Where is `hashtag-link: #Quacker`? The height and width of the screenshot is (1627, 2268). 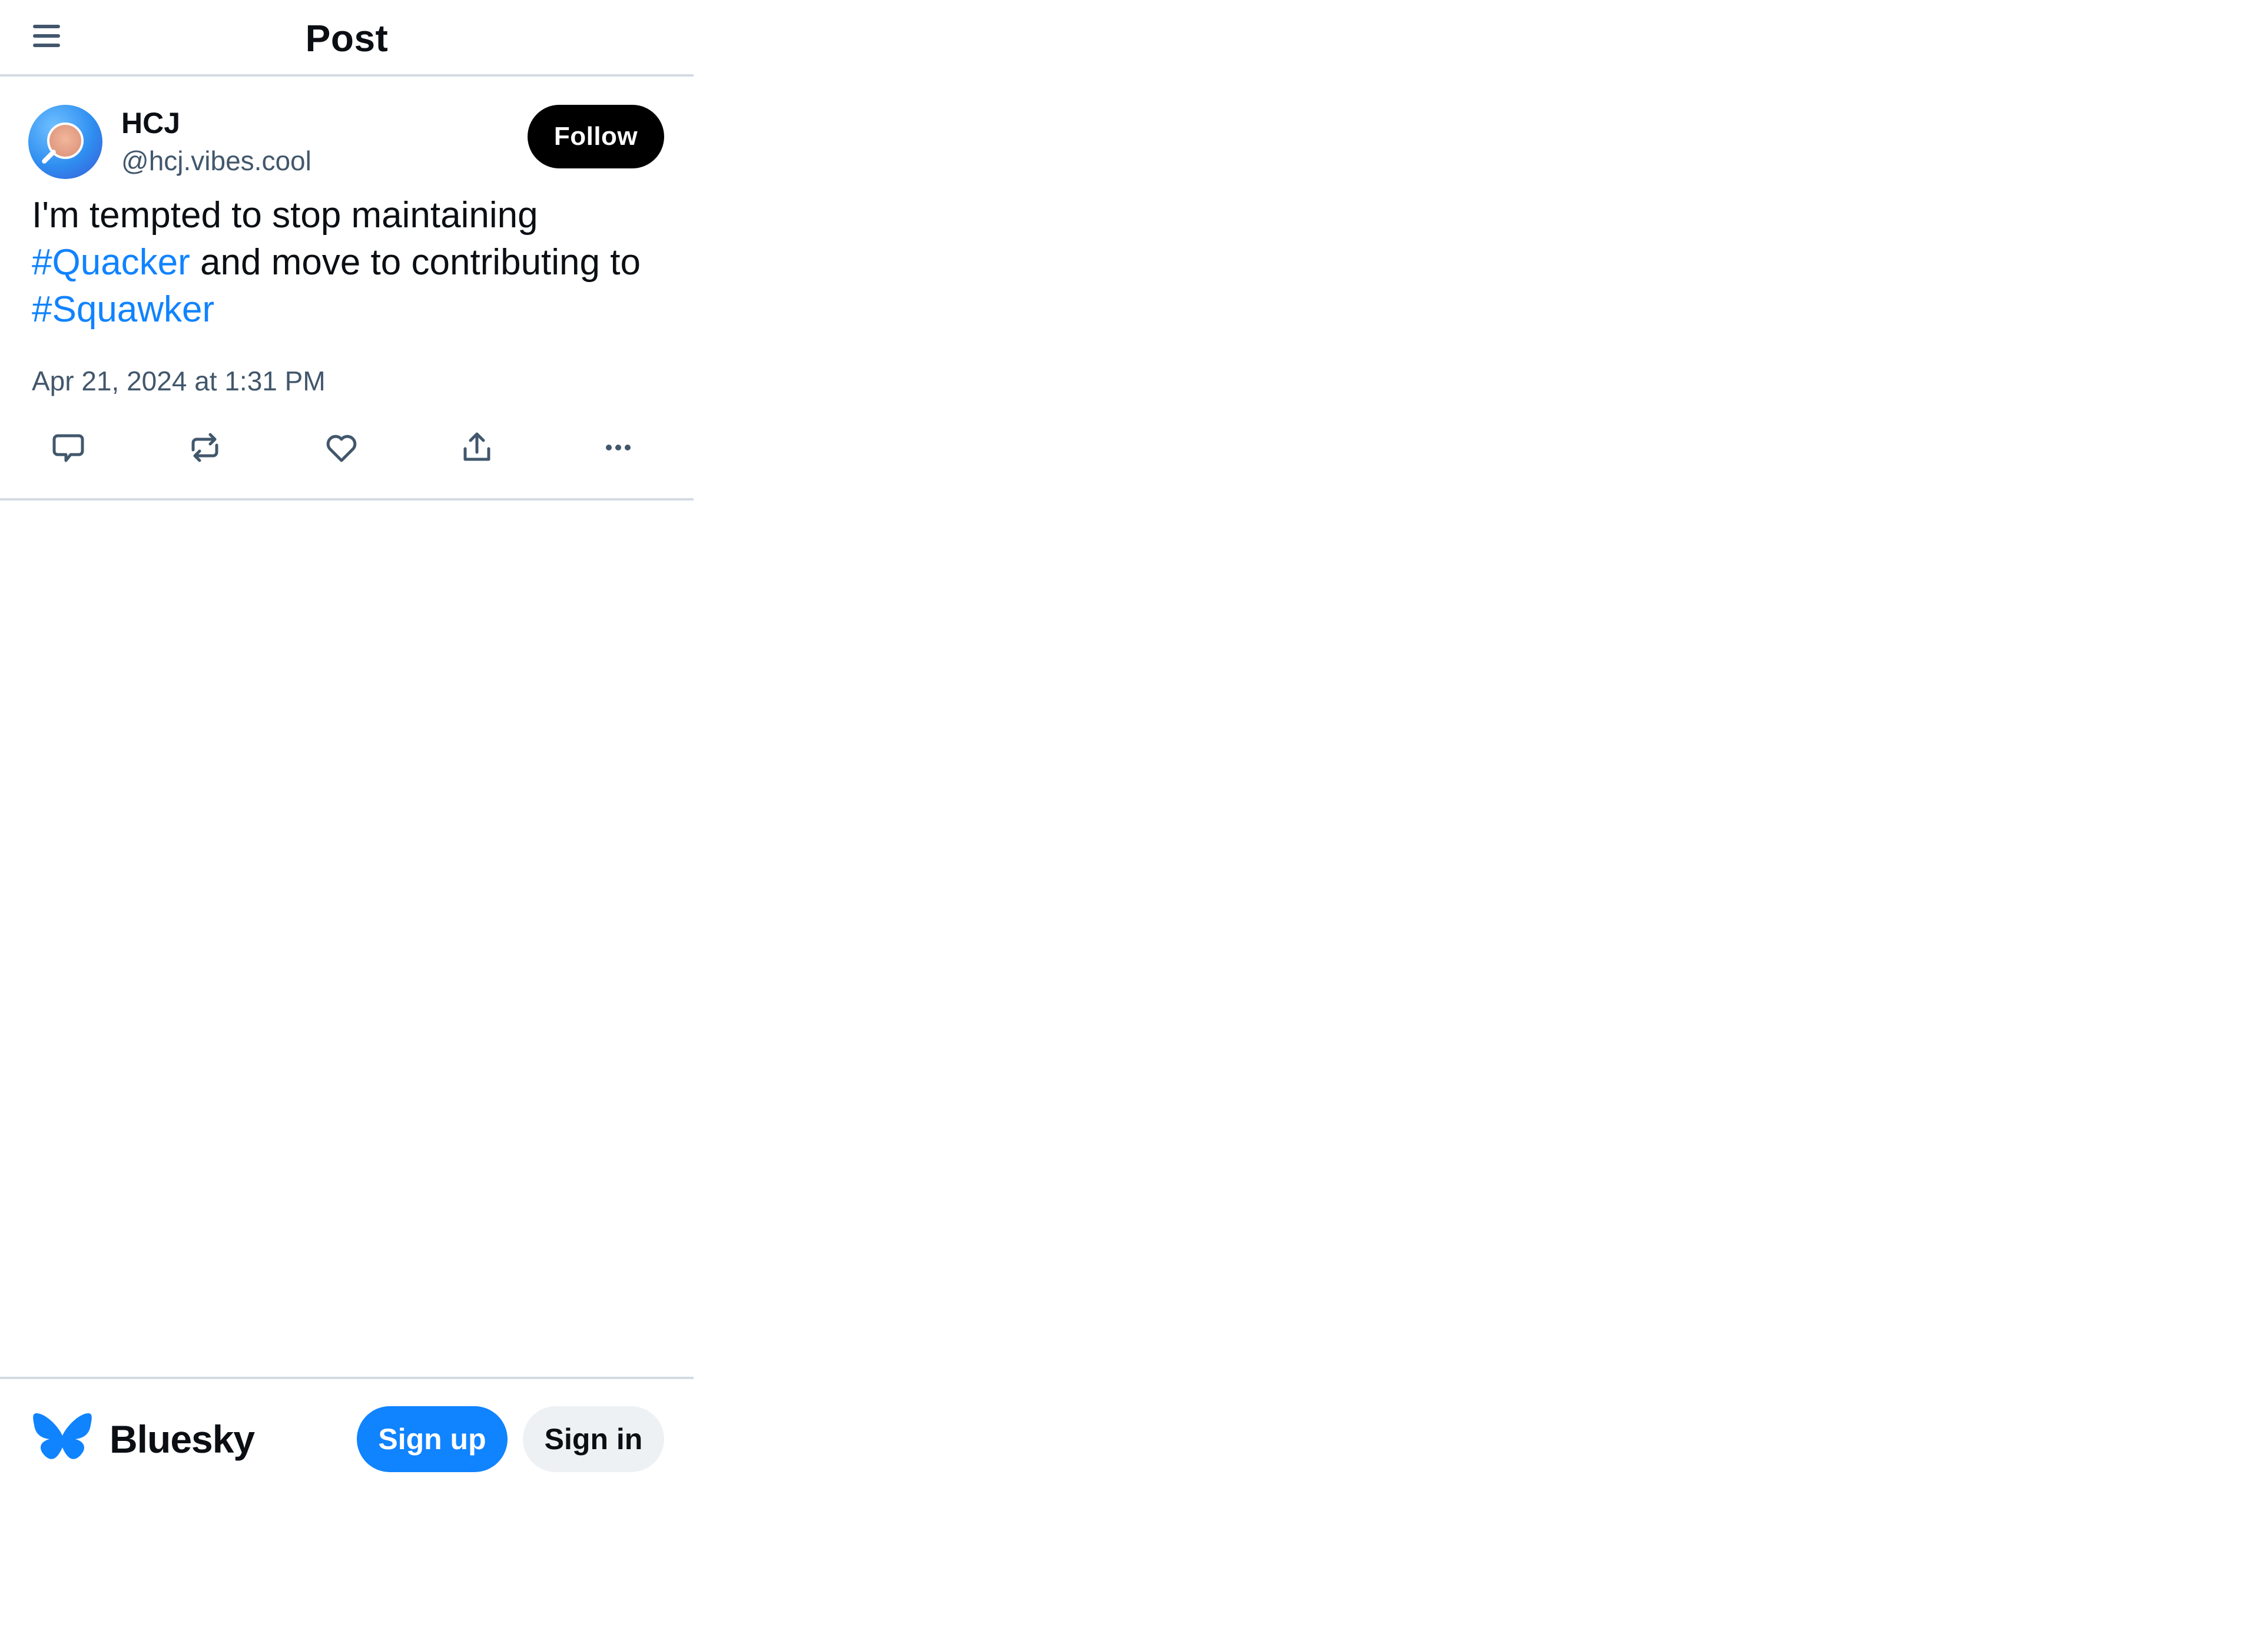
hashtag-link: #Quacker is located at coordinates (111, 262).